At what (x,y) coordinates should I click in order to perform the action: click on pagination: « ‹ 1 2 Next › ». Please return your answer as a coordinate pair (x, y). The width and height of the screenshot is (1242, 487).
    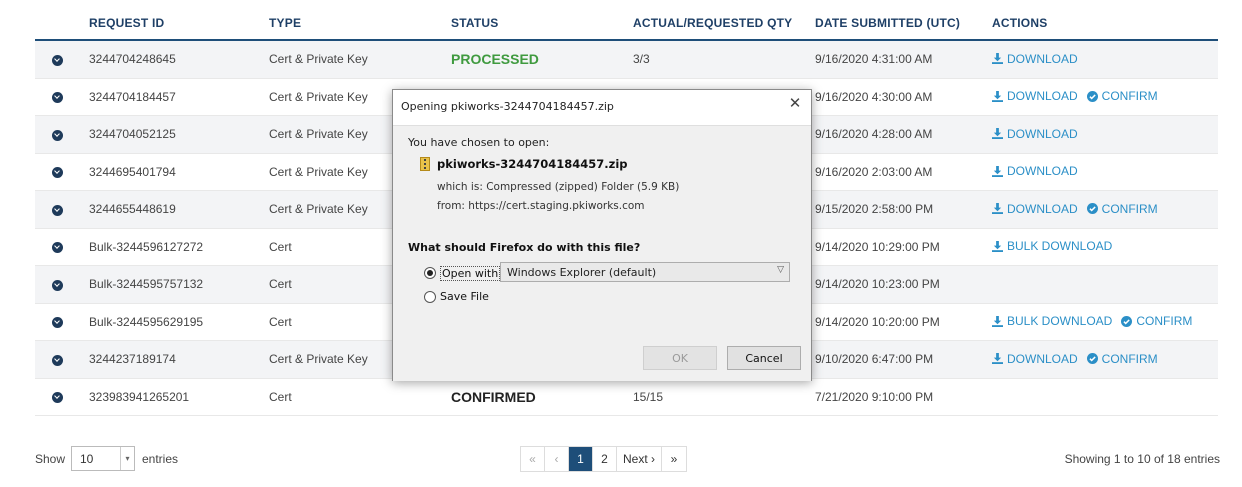
    Looking at the image, I should click on (604, 459).